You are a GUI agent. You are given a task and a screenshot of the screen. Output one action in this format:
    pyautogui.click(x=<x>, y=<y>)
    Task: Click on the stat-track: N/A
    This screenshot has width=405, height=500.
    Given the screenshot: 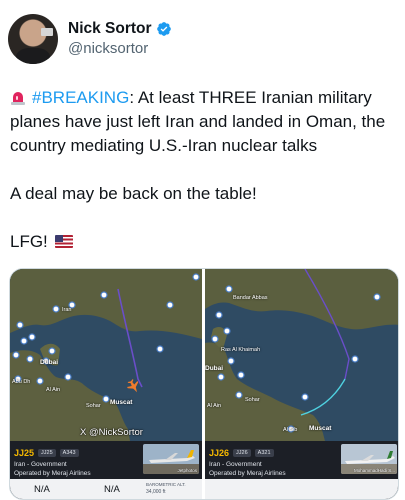 What is the action you would take?
    pyautogui.click(x=112, y=489)
    